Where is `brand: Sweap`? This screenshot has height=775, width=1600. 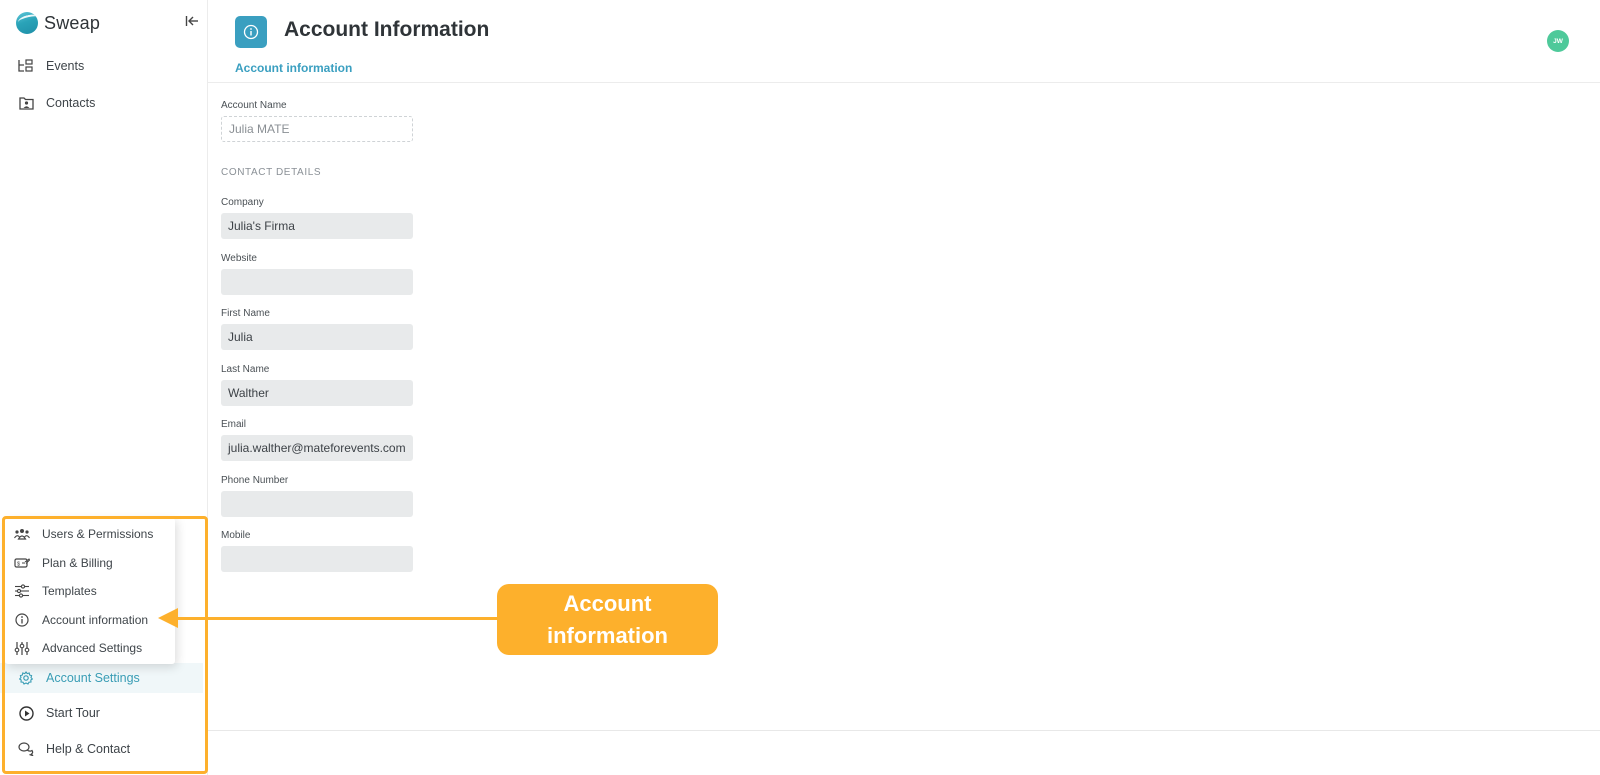
brand: Sweap is located at coordinates (58, 23).